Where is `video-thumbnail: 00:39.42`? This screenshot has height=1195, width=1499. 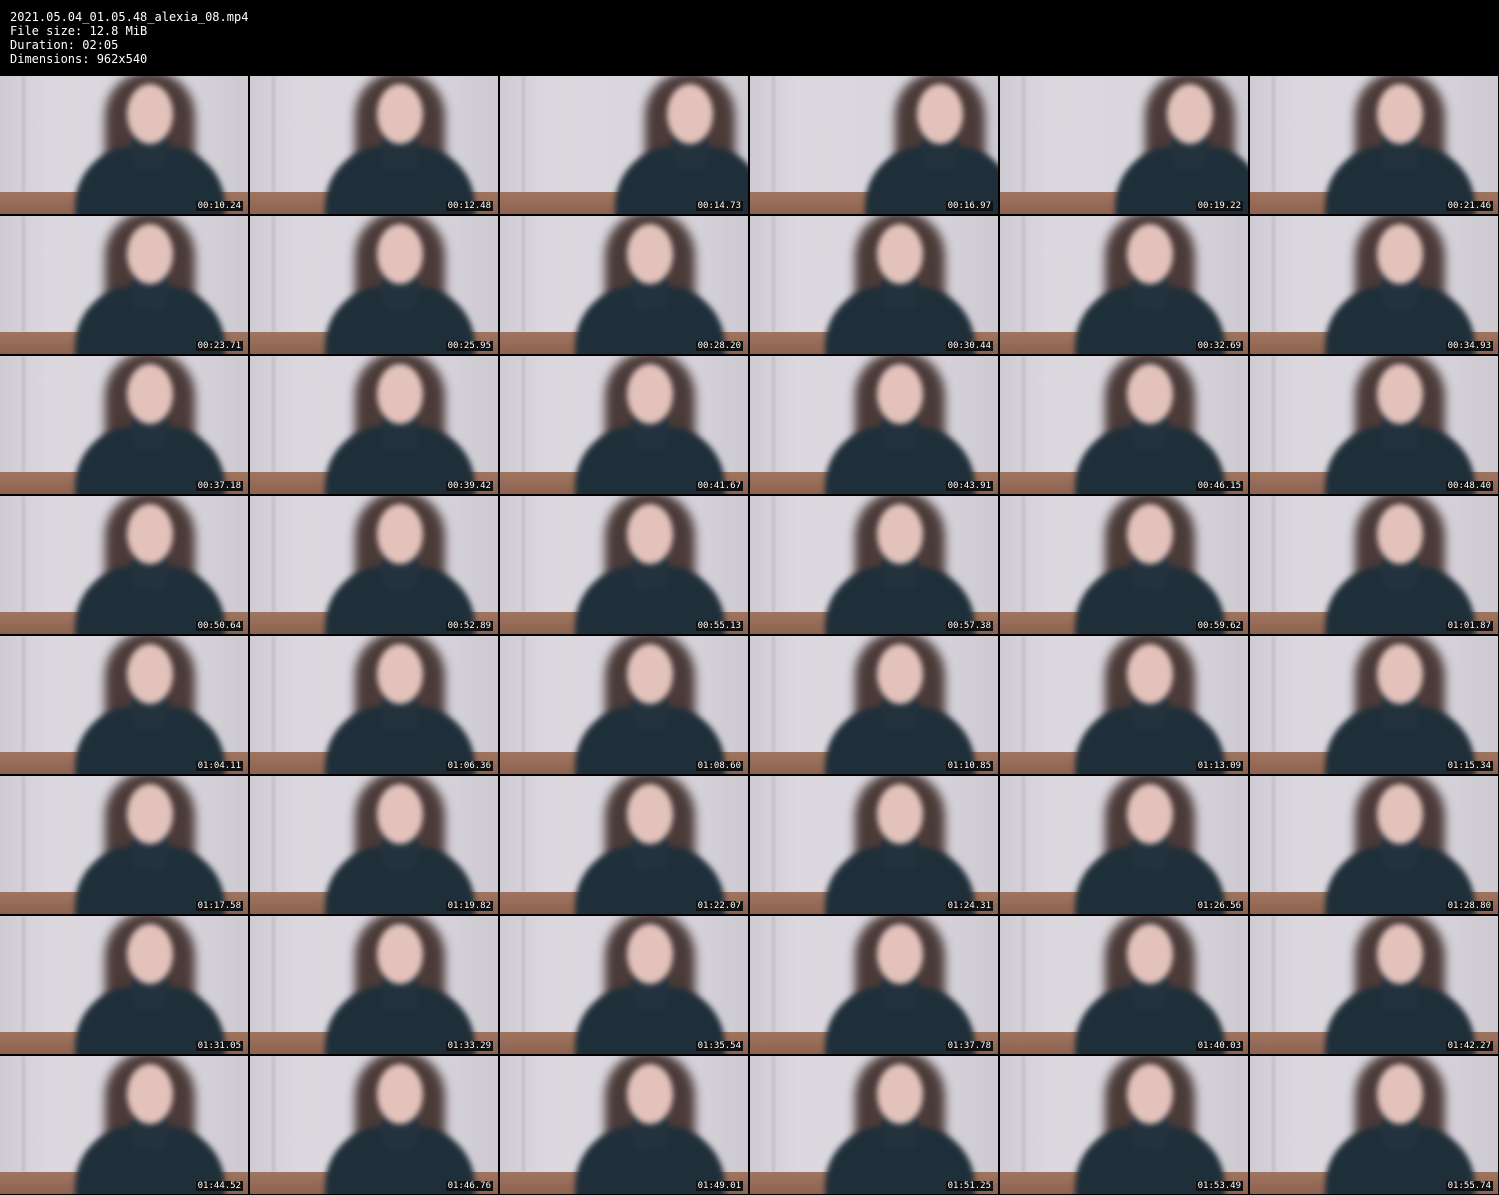 video-thumbnail: 00:39.42 is located at coordinates (374, 425).